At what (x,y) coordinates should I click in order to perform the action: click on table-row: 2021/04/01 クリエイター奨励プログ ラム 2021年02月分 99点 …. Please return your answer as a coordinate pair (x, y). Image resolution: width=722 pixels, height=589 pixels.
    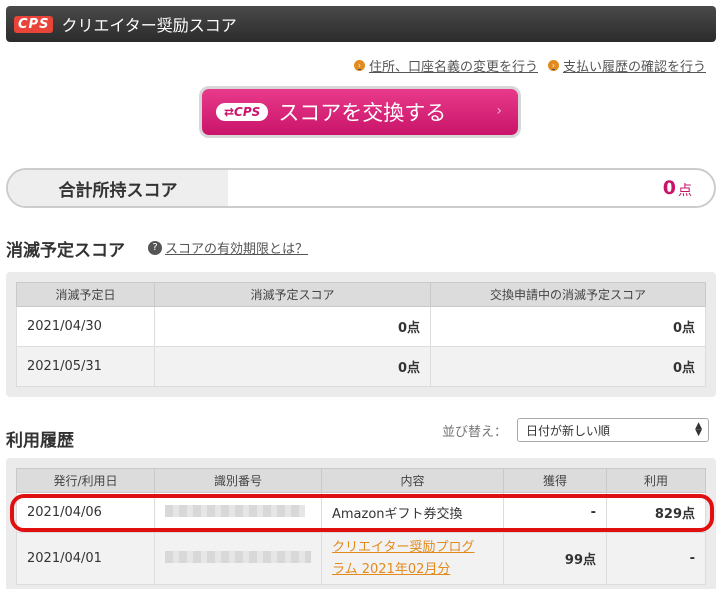
    Looking at the image, I should click on (361, 558).